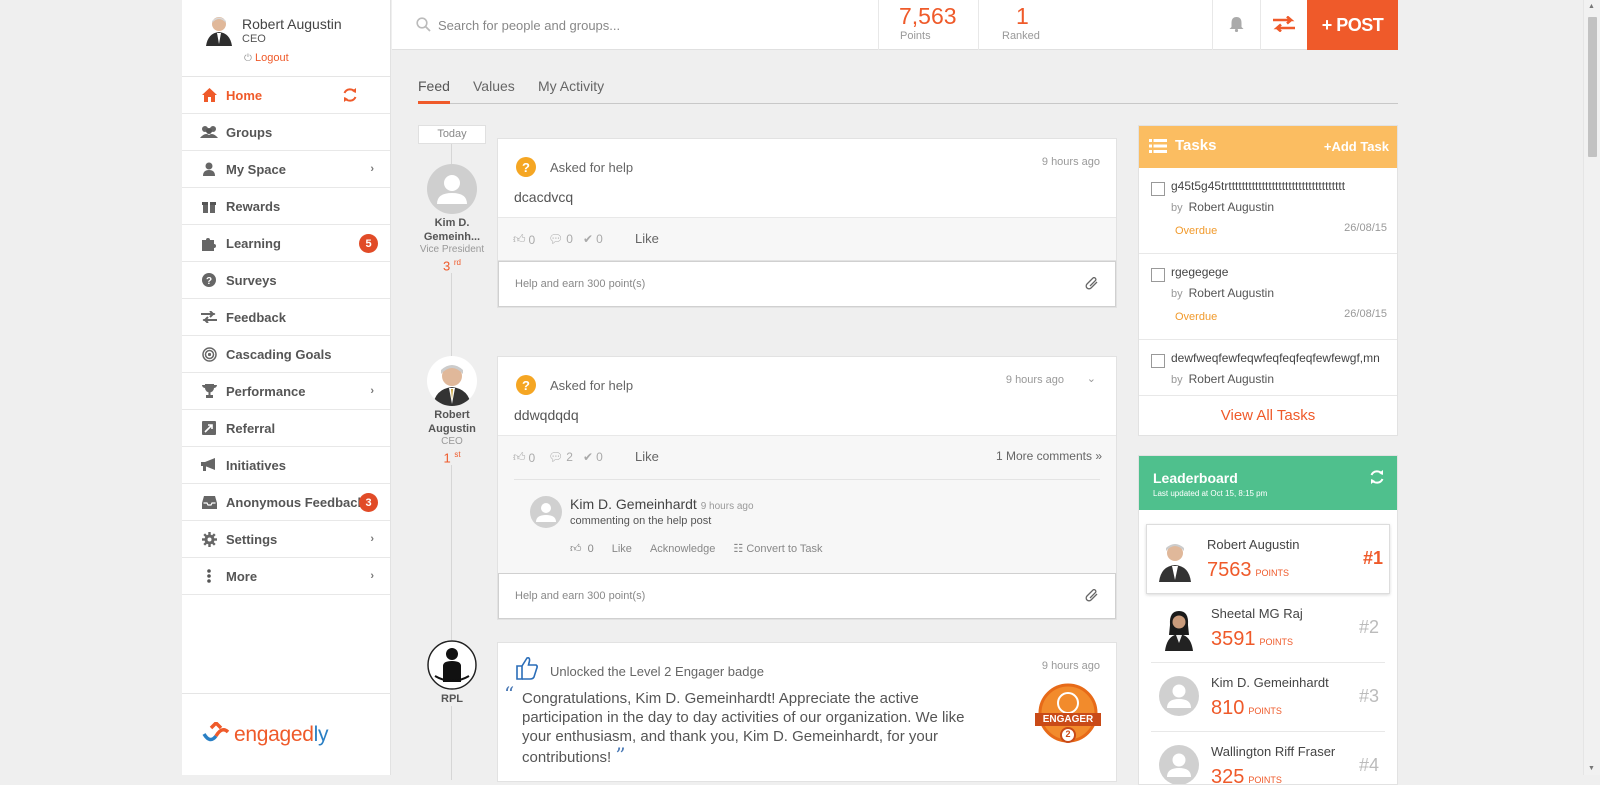  I want to click on author-name: RPL, so click(452, 699).